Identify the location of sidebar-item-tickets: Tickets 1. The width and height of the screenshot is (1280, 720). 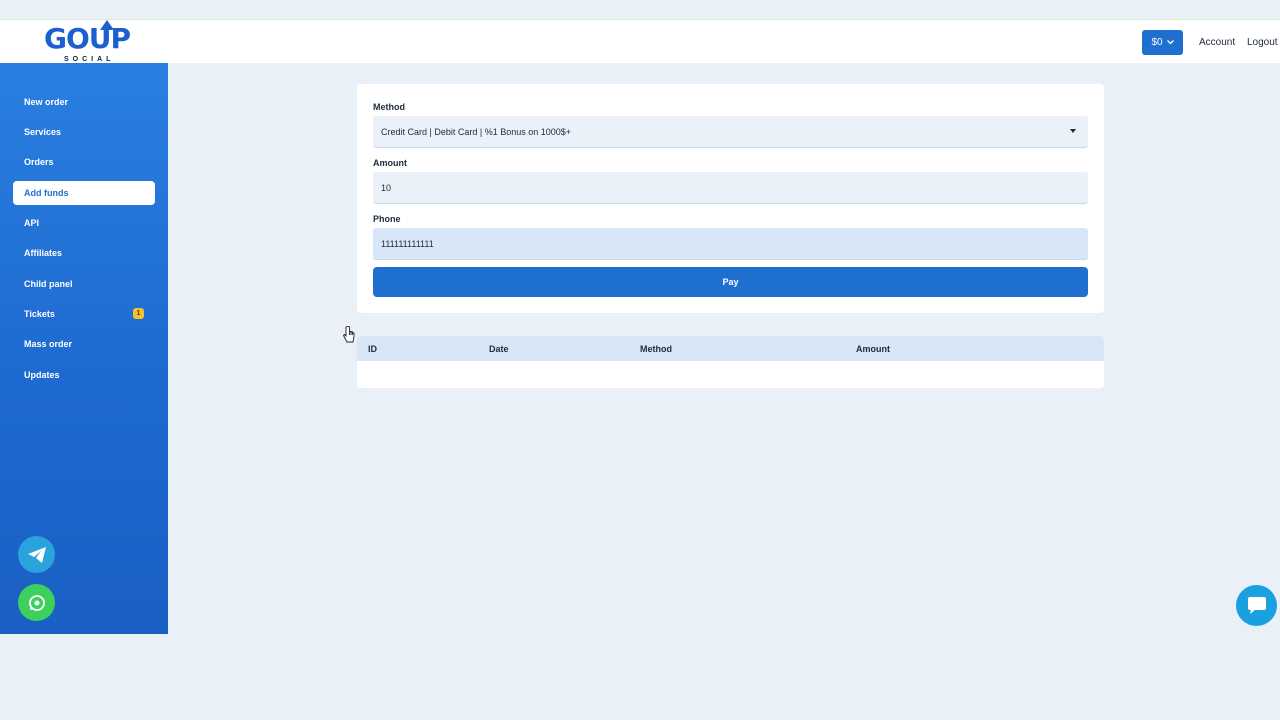
(84, 314).